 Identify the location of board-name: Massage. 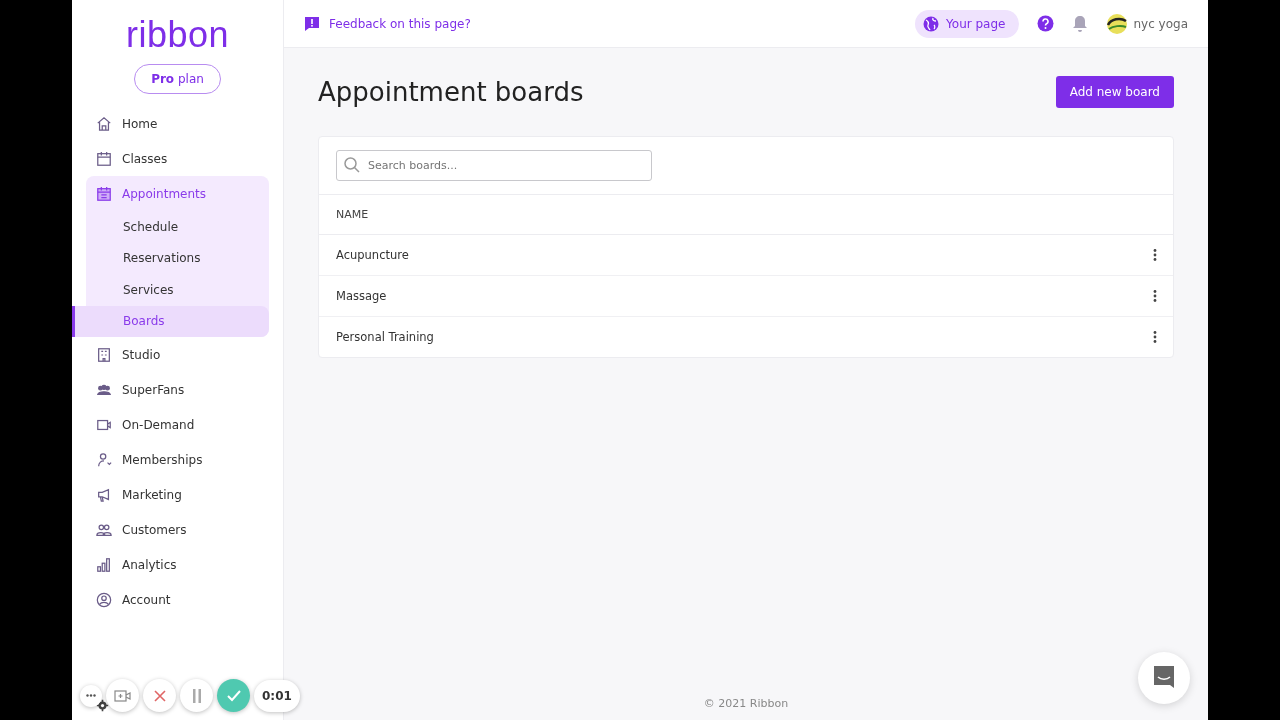
(361, 296).